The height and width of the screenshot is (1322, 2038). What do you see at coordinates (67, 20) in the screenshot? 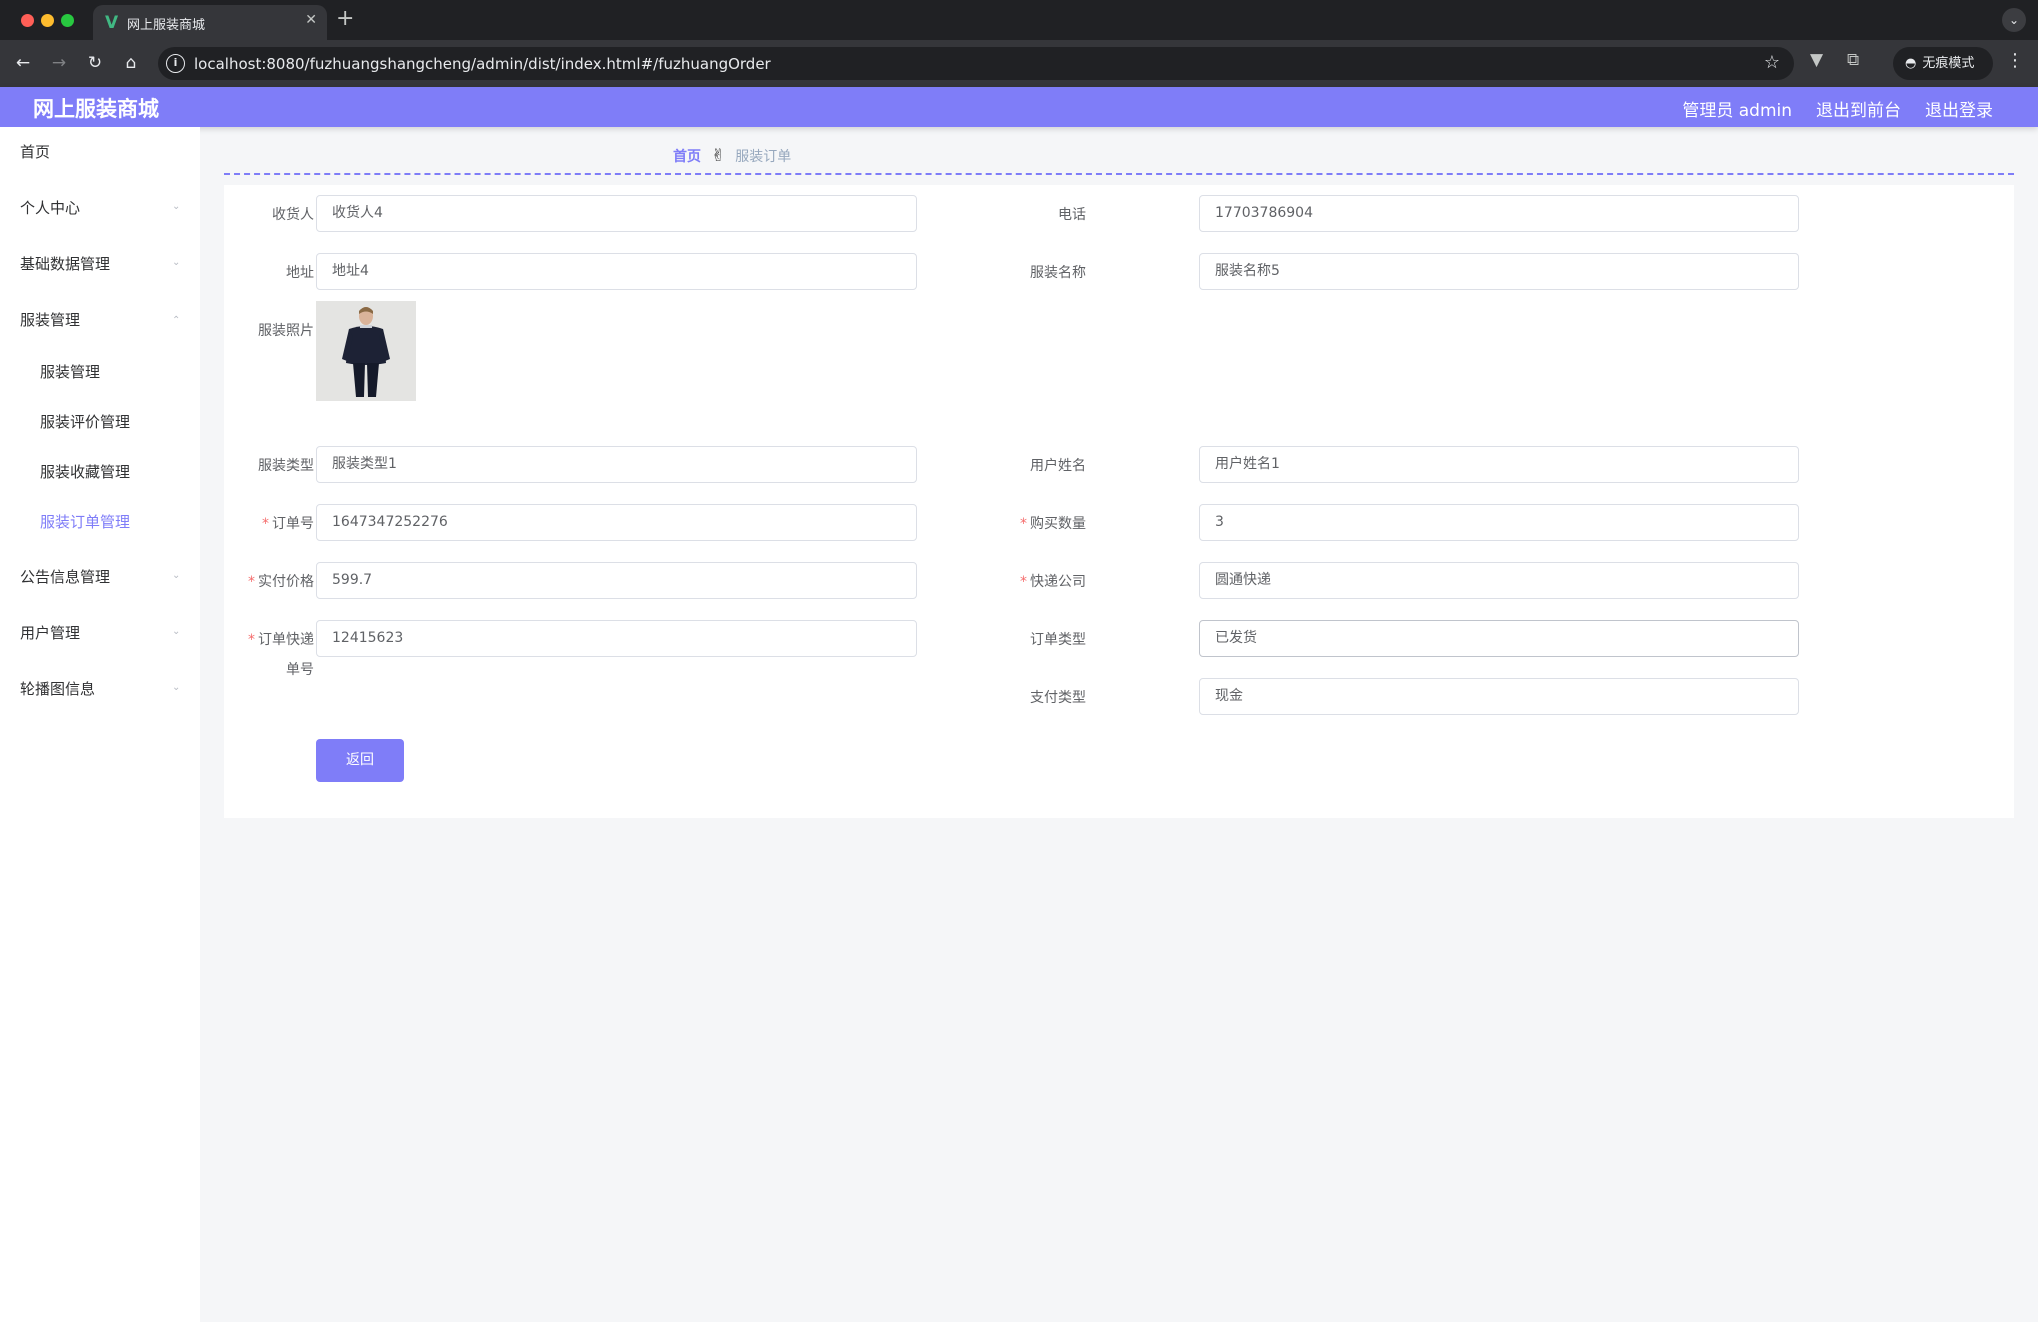
I see `maximize-window-button` at bounding box center [67, 20].